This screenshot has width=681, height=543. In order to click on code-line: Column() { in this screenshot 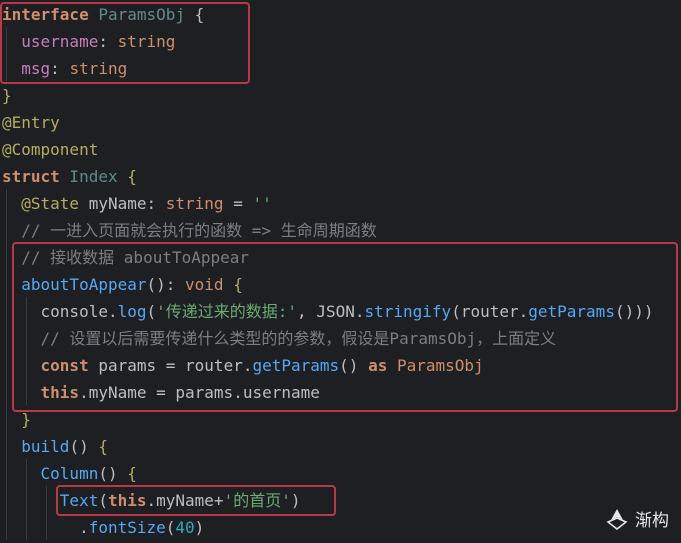, I will do `click(69, 473)`.